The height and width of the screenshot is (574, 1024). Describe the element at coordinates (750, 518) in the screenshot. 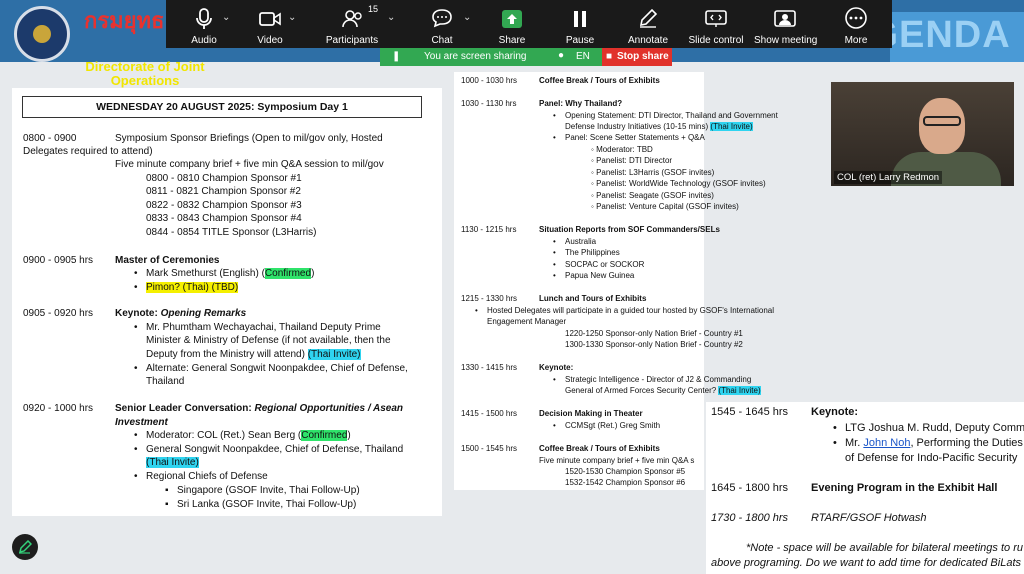

I see `session-time: 1730 - 1800 hrs` at that location.